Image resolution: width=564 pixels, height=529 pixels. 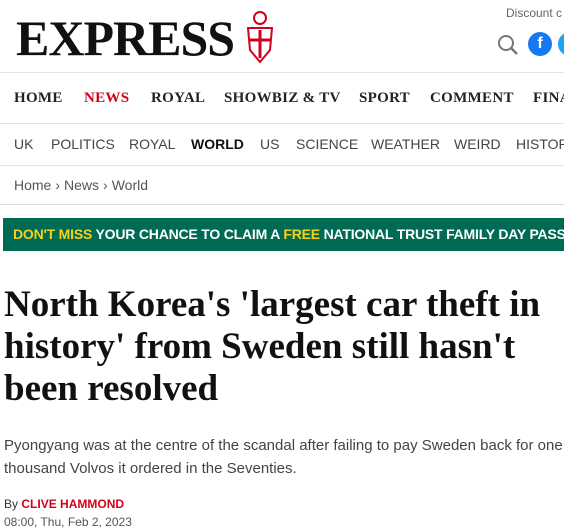 What do you see at coordinates (23, 144) in the screenshot?
I see `subnav-item-uk: UK` at bounding box center [23, 144].